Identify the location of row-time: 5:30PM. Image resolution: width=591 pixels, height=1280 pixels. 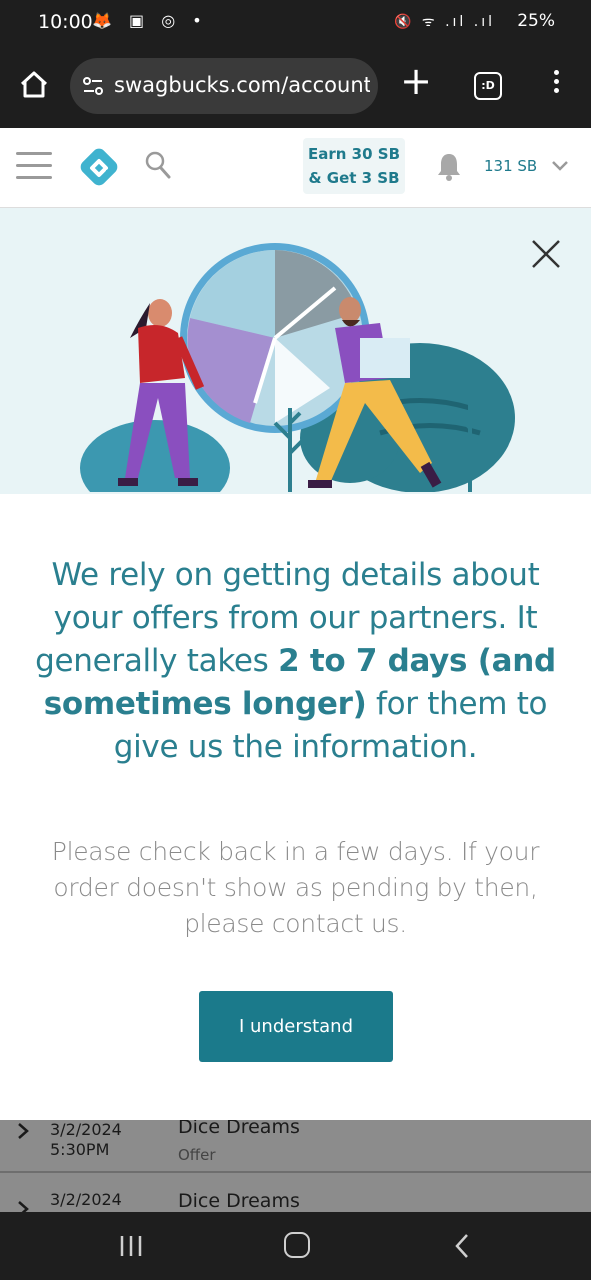
(80, 1149).